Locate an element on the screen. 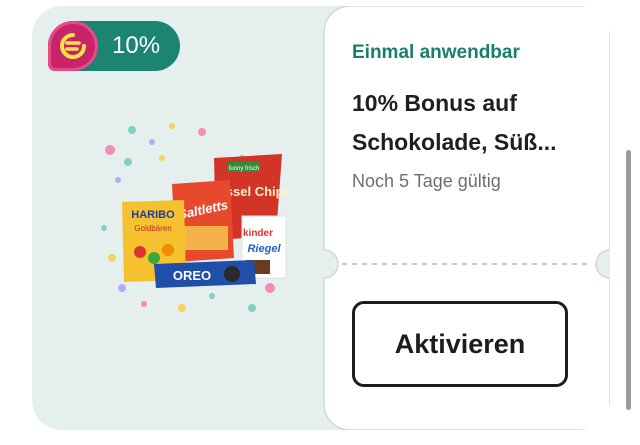  product-text-oreo: OREO is located at coordinates (192, 275).